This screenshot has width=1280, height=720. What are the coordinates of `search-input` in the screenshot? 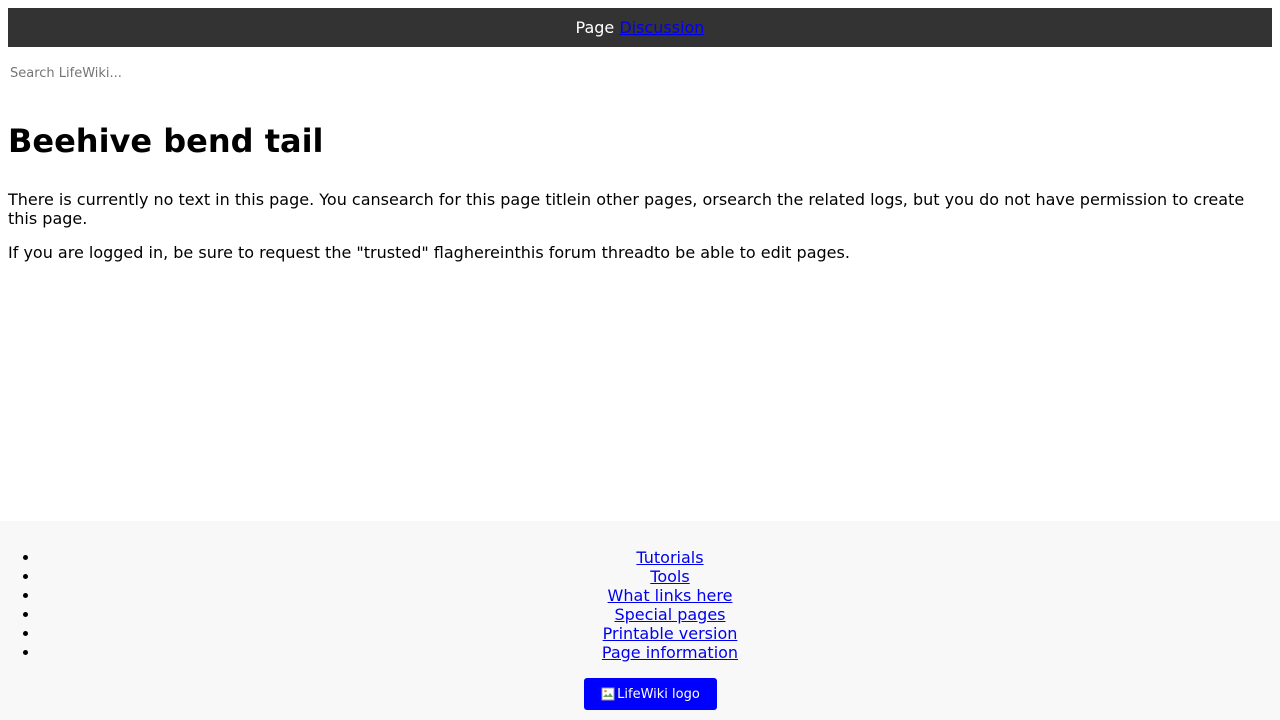 It's located at (210, 73).